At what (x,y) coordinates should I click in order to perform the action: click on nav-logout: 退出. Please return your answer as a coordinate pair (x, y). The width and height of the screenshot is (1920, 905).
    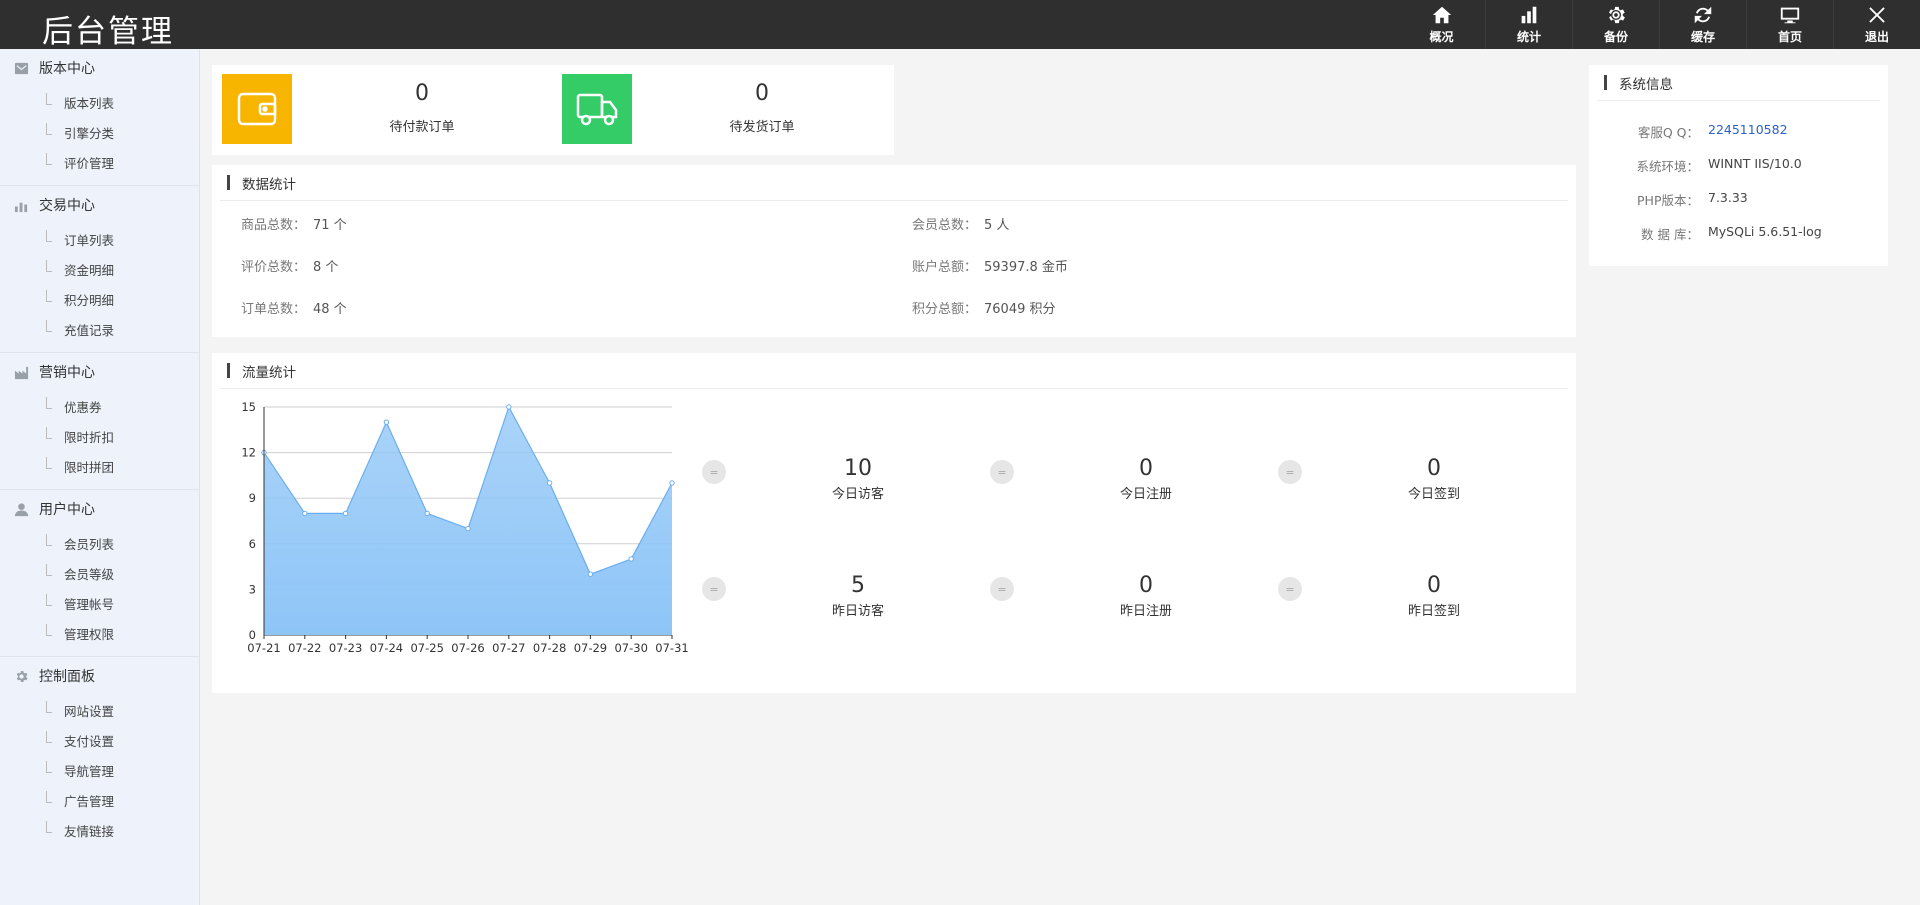
    Looking at the image, I should click on (1876, 24).